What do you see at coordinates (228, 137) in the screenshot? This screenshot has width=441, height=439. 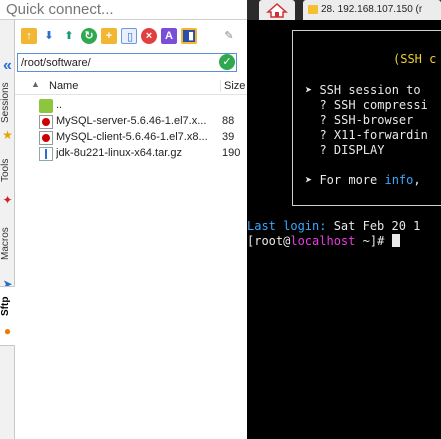 I see `file-size: 39` at bounding box center [228, 137].